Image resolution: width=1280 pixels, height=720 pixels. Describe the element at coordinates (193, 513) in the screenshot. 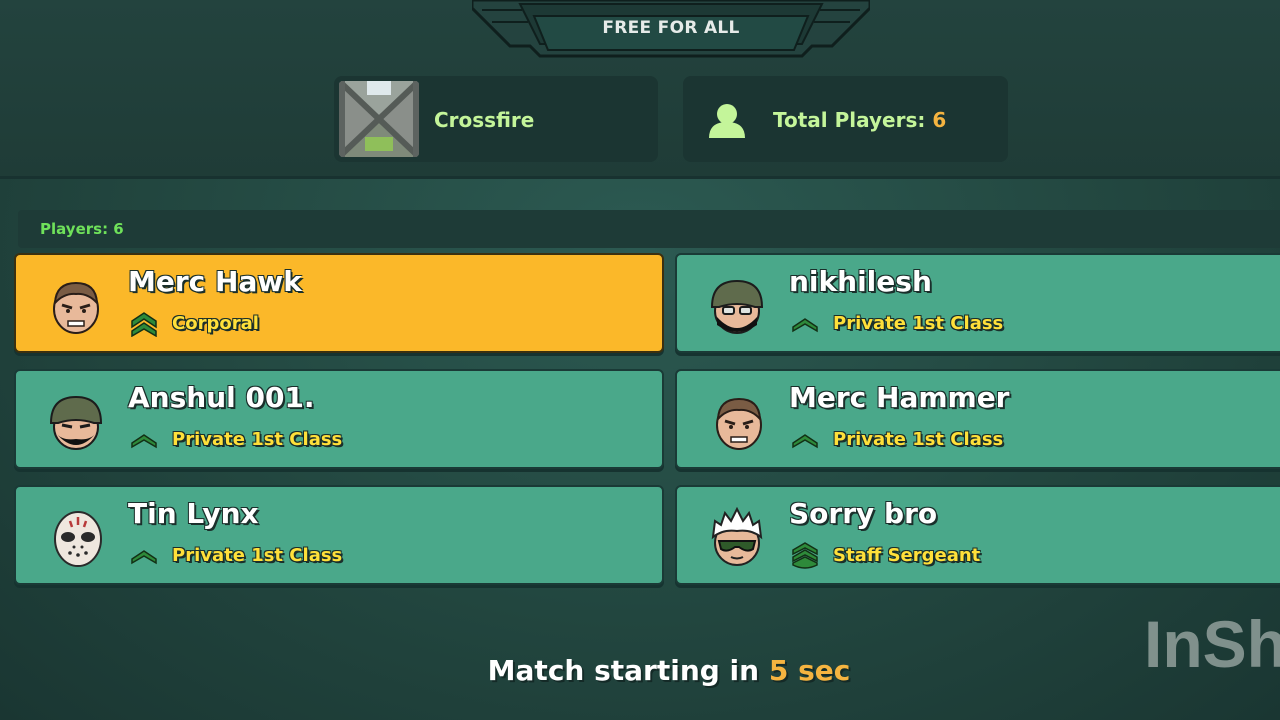

I see `player-name: Tin Lynx` at that location.